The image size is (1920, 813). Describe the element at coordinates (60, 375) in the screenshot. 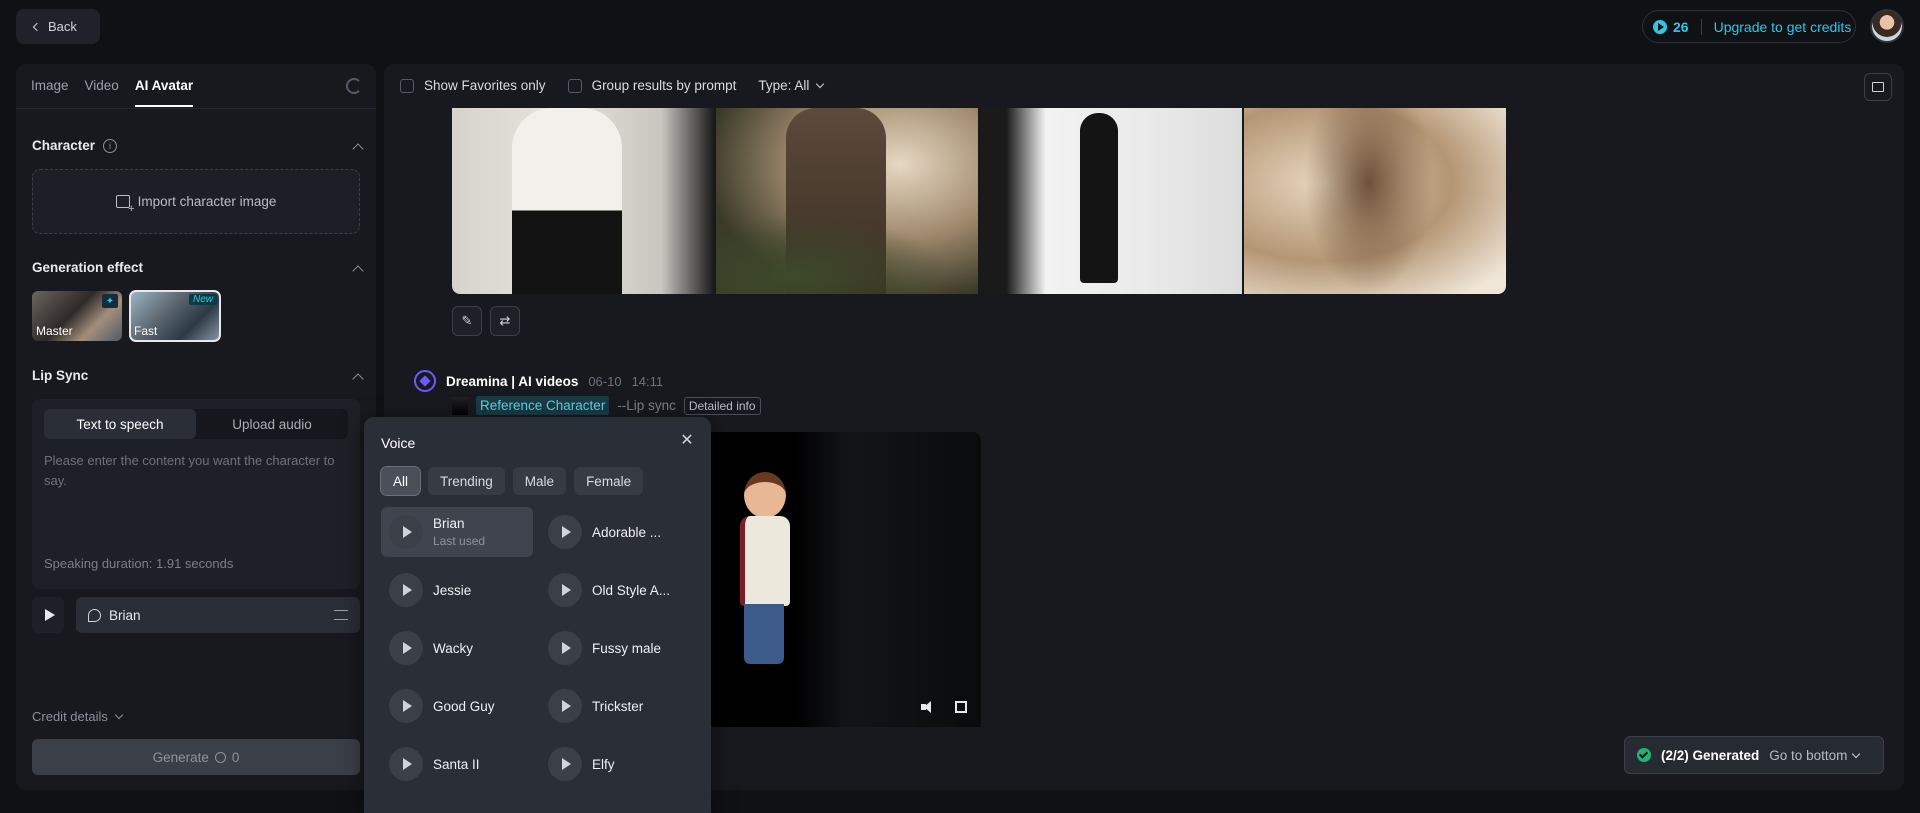

I see `lip-sync-title: Lip Sync` at that location.